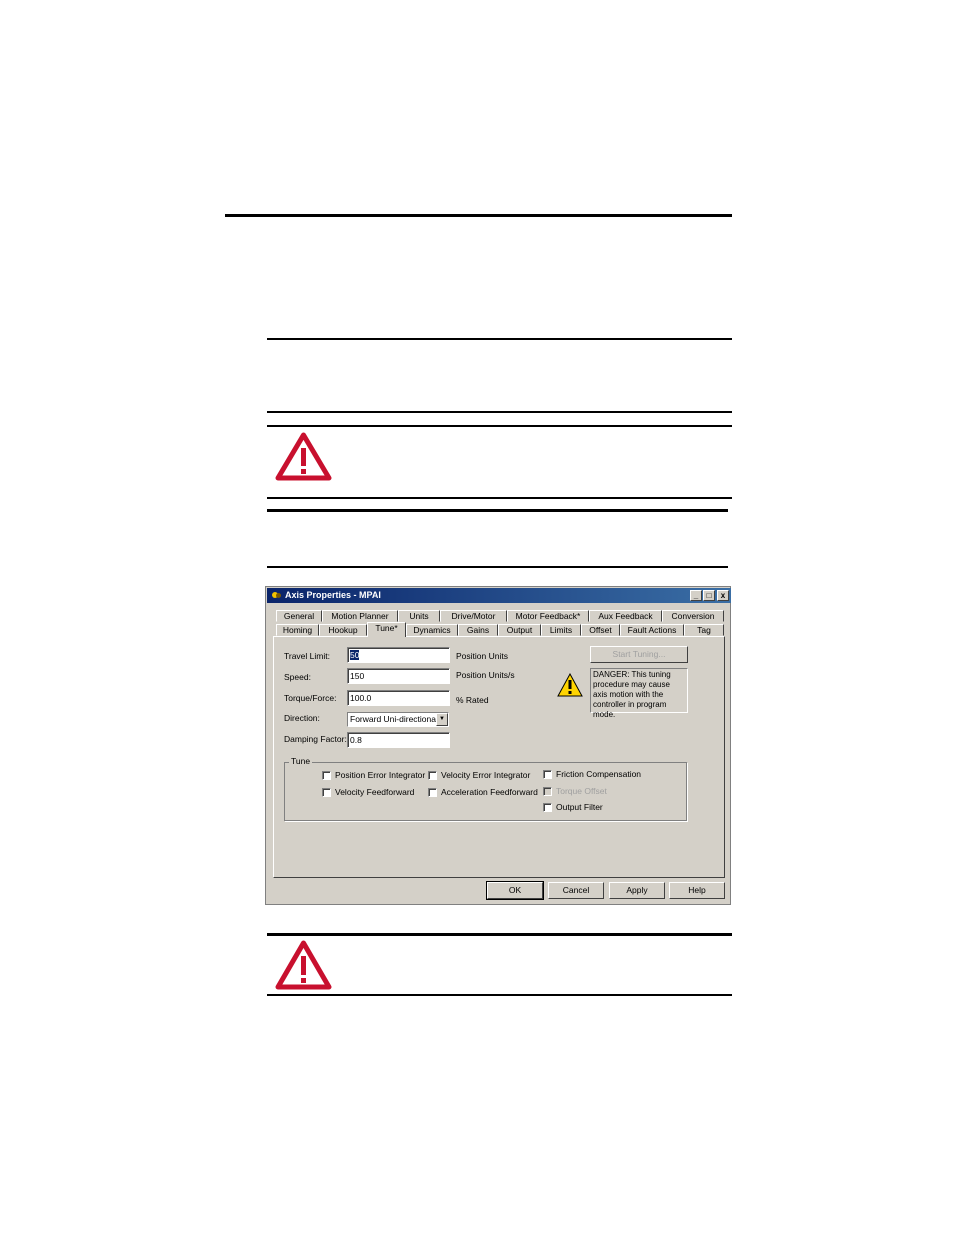 This screenshot has height=1235, width=954. Describe the element at coordinates (478, 215) in the screenshot. I see `section-rule-top` at that location.